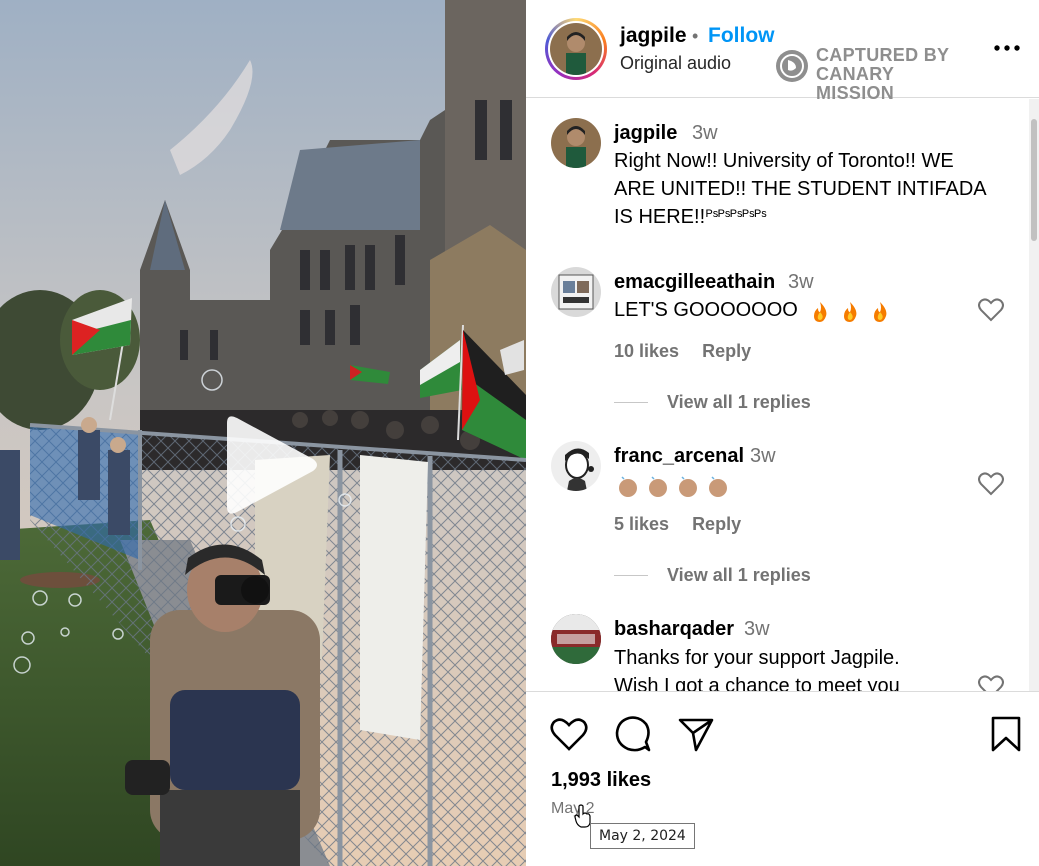 The image size is (1039, 866). I want to click on caption-username: jagpile, so click(645, 133).